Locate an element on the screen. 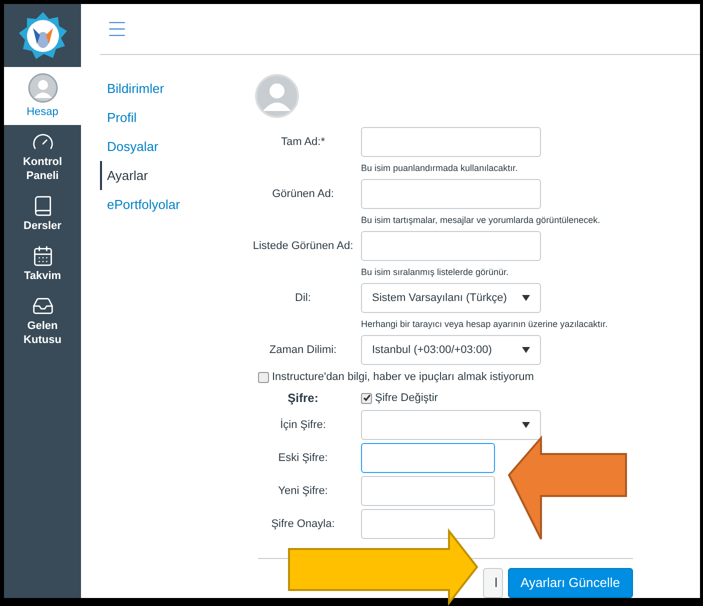 Image resolution: width=703 pixels, height=606 pixels. nav-link: Ayarlar is located at coordinates (172, 175).